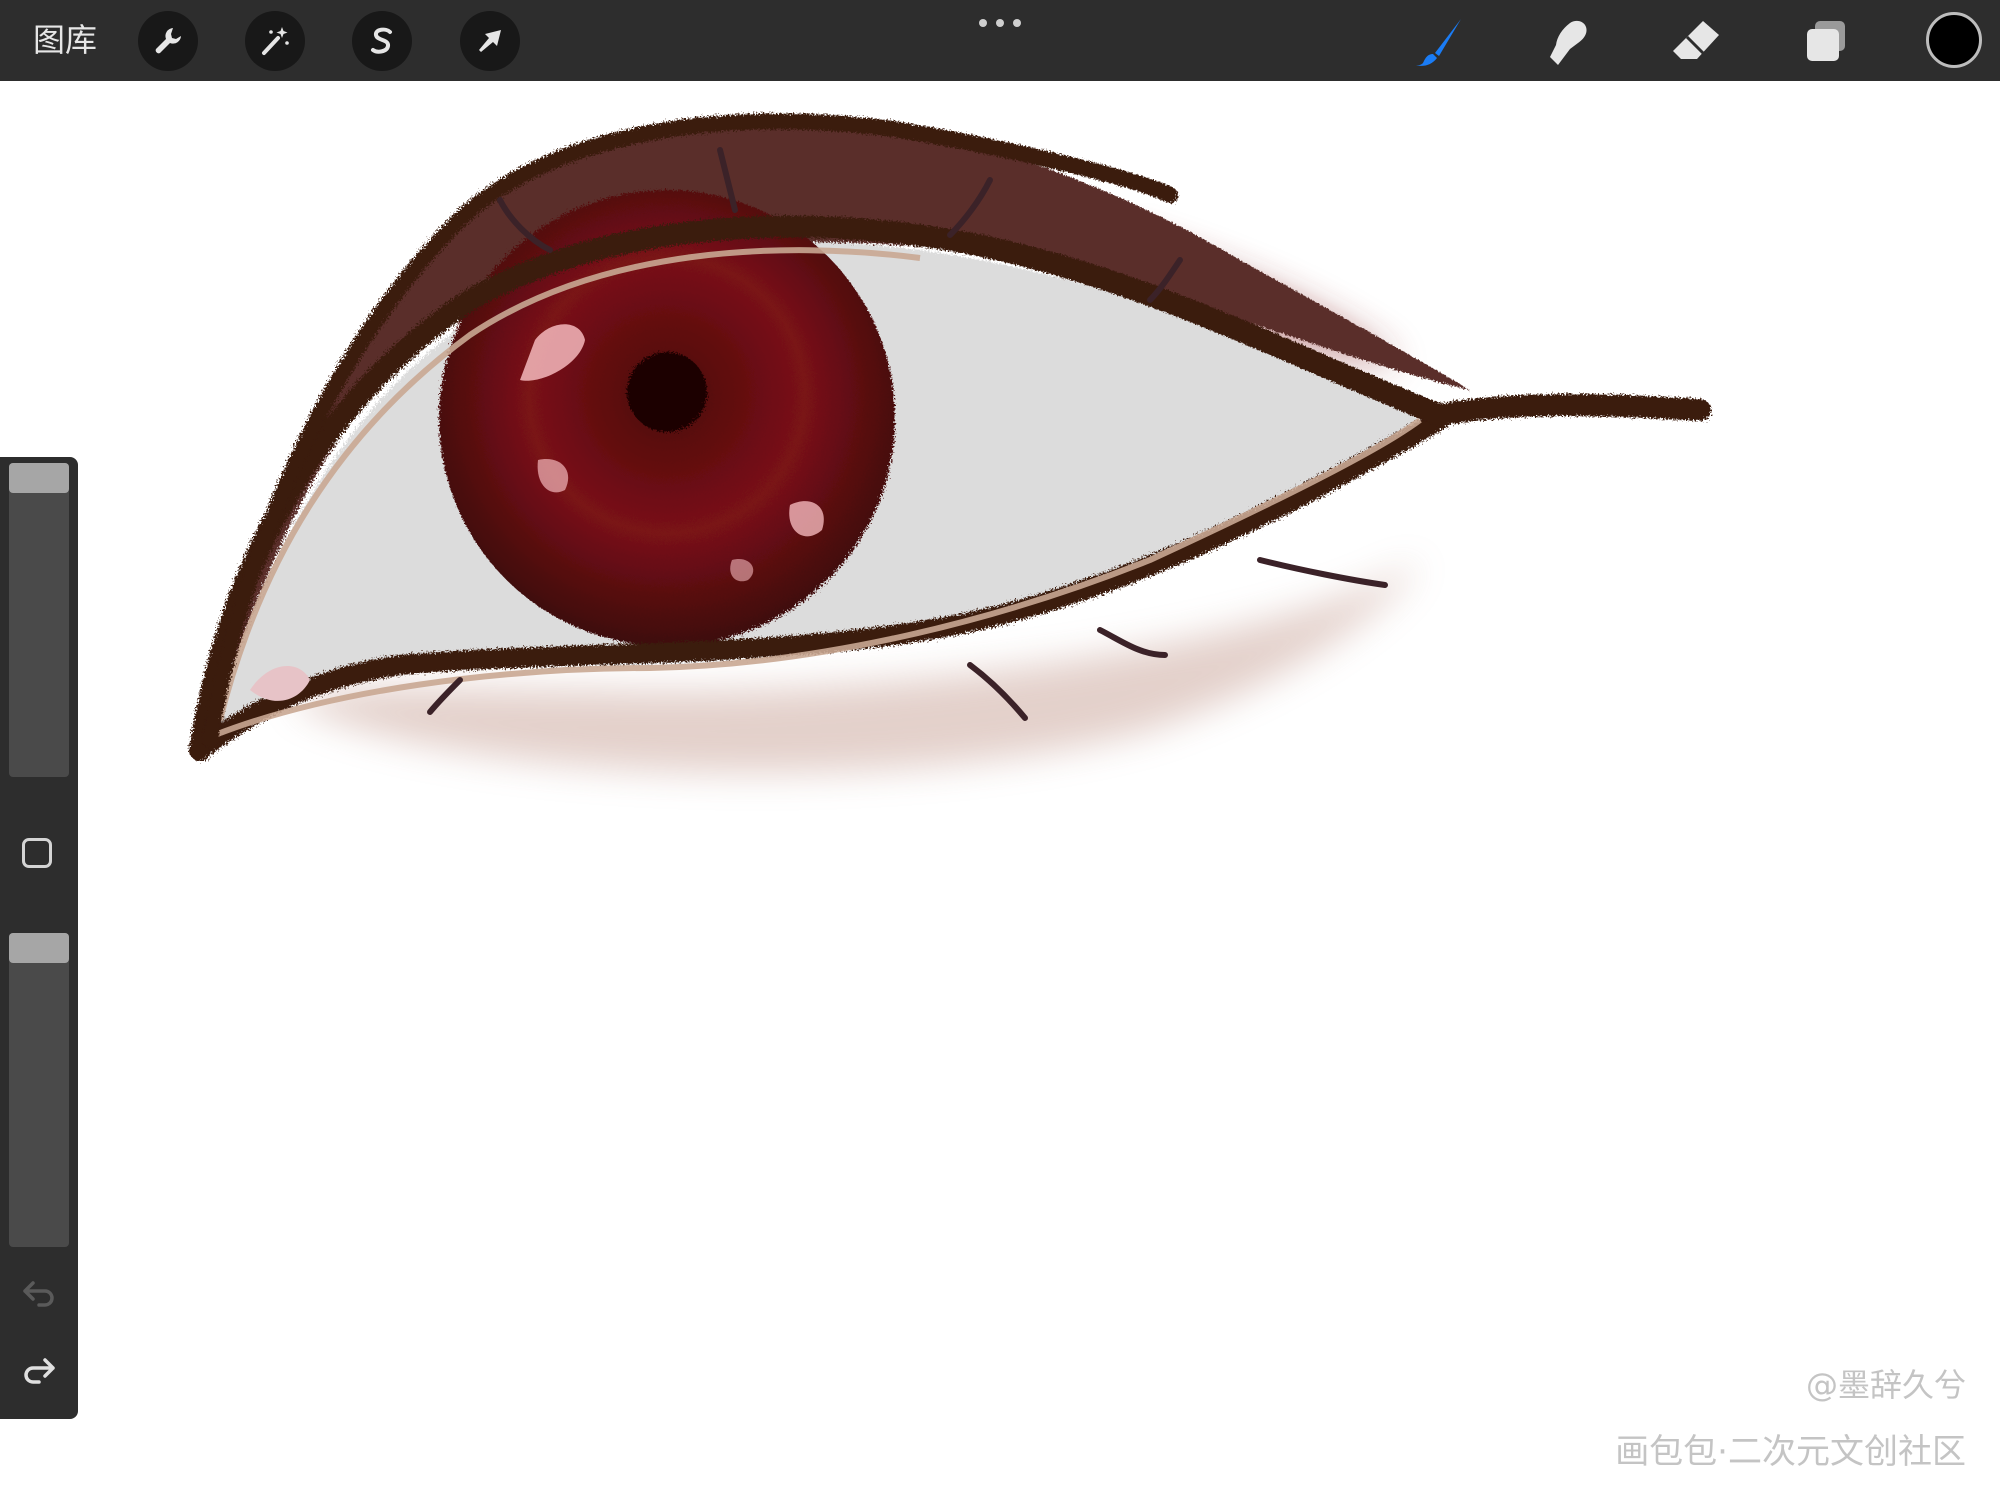 This screenshot has width=2000, height=1504. Describe the element at coordinates (667, 392) in the screenshot. I see `pupil` at that location.